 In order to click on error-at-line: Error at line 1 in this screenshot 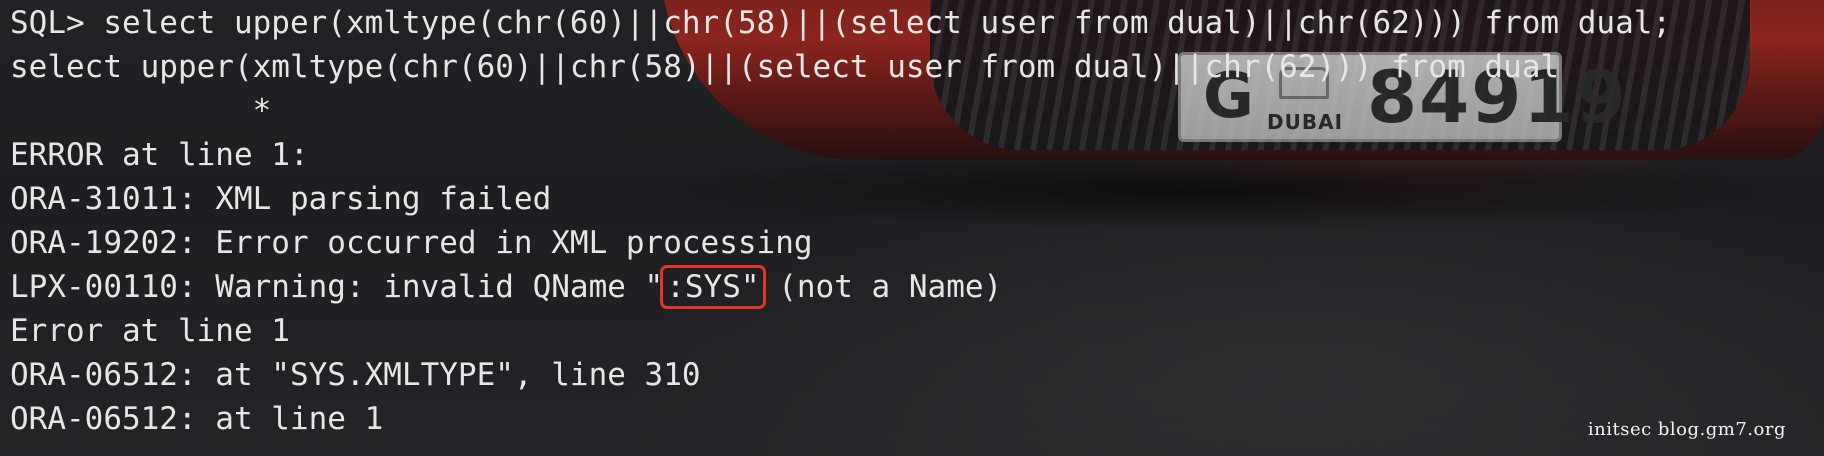, I will do `click(150, 331)`.